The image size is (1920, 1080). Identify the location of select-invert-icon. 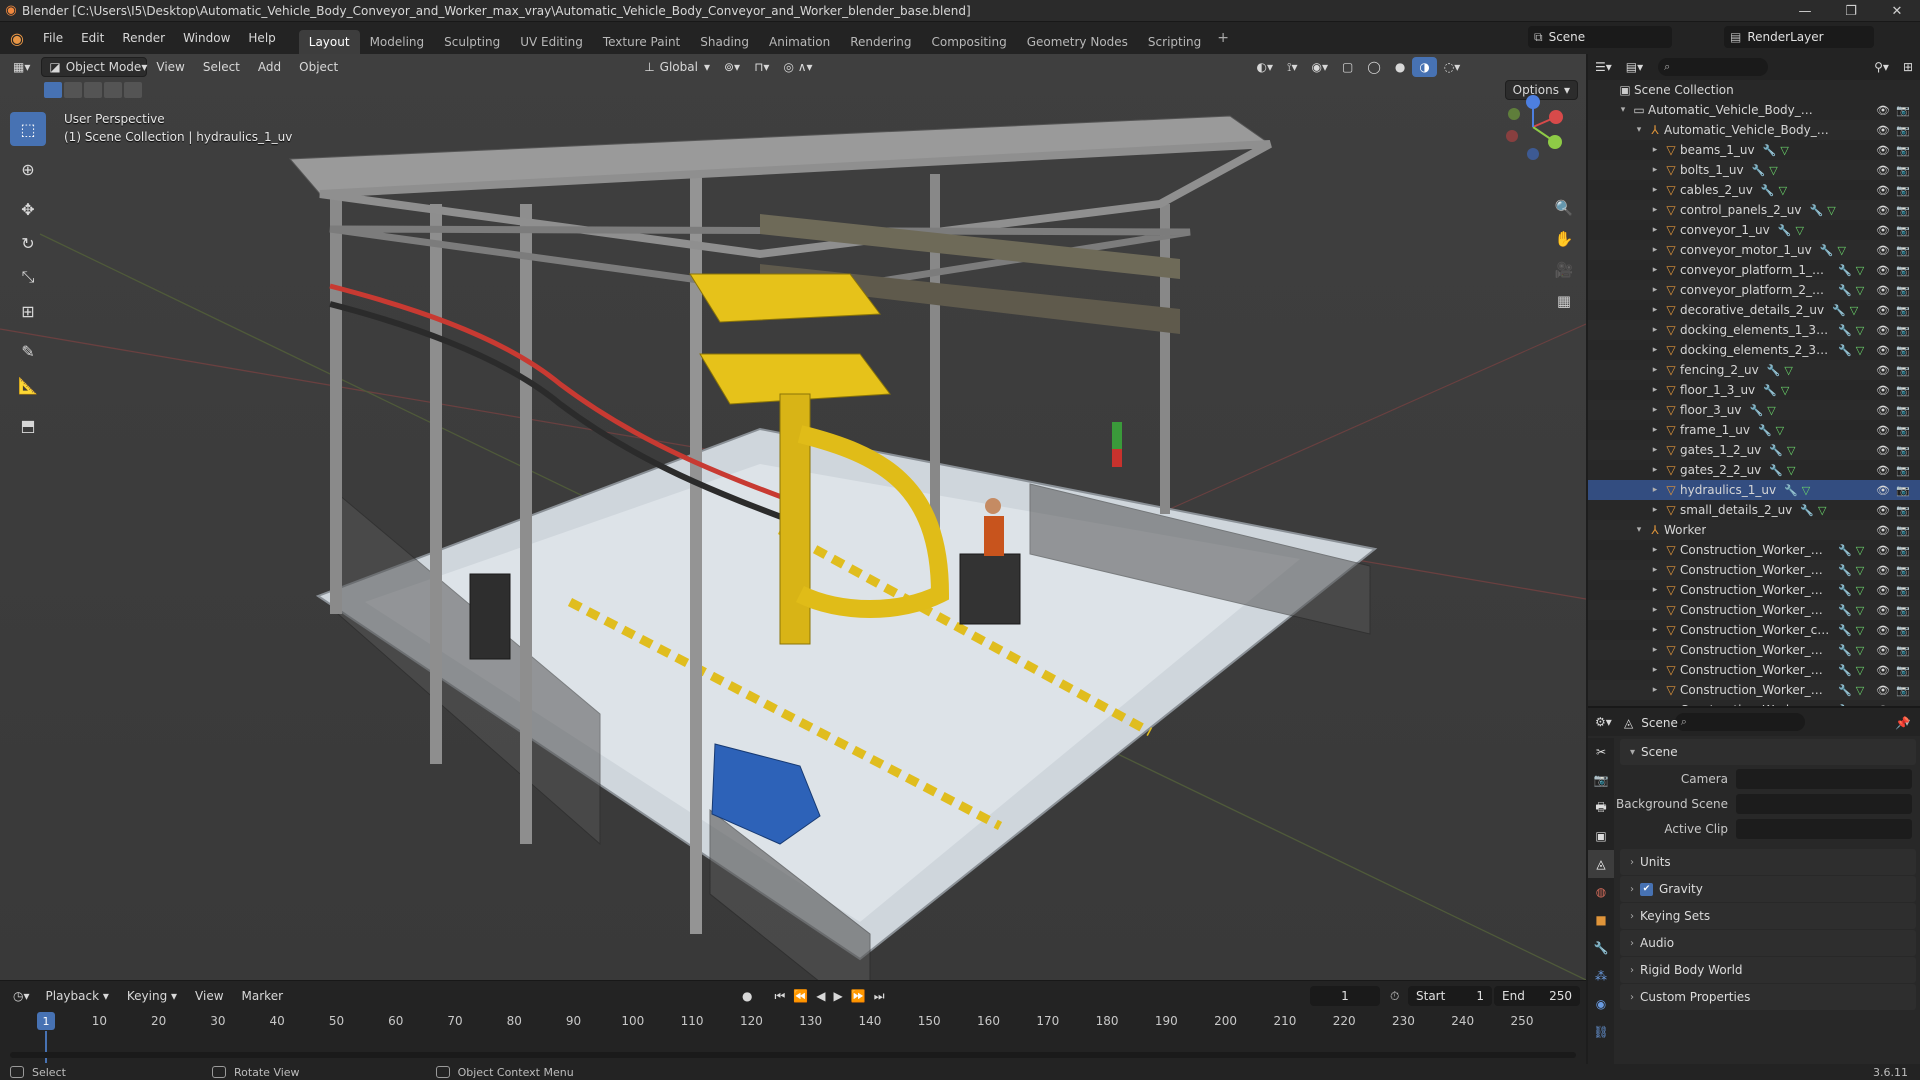
(113, 90).